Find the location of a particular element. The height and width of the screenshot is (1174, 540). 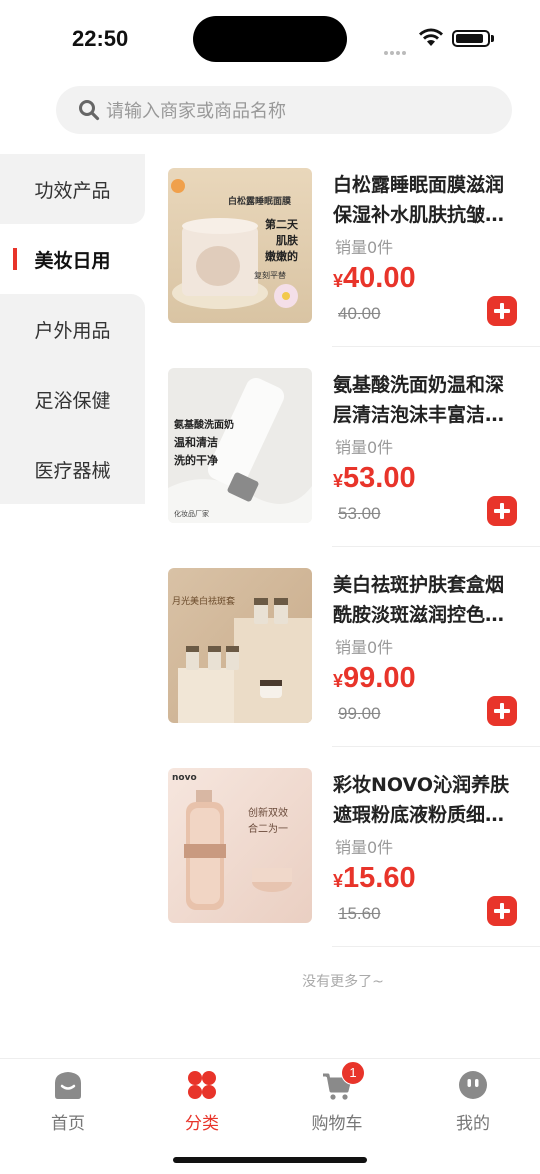

product-price: ¥40.00 is located at coordinates (374, 278).